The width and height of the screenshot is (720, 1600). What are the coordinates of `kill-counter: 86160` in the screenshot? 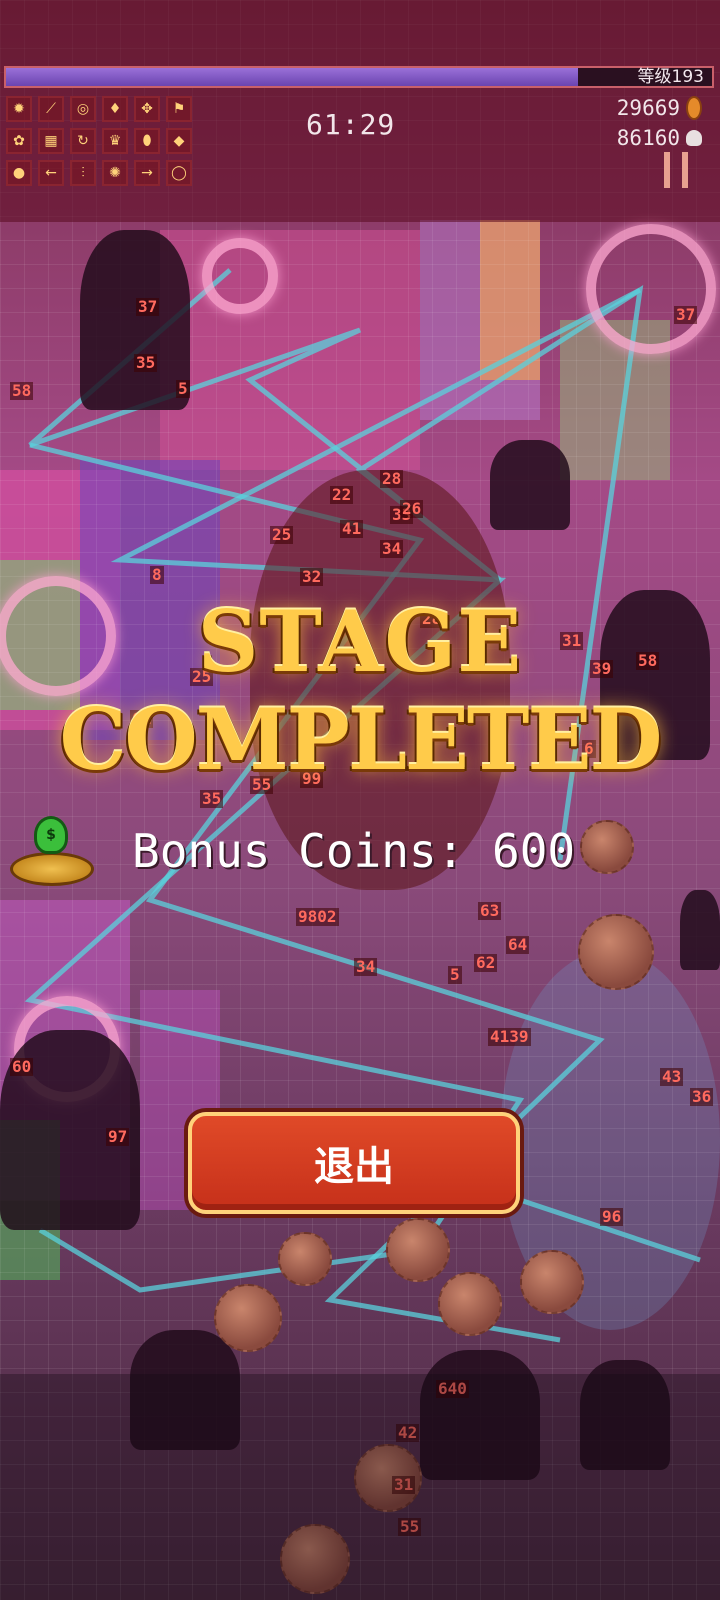 It's located at (659, 138).